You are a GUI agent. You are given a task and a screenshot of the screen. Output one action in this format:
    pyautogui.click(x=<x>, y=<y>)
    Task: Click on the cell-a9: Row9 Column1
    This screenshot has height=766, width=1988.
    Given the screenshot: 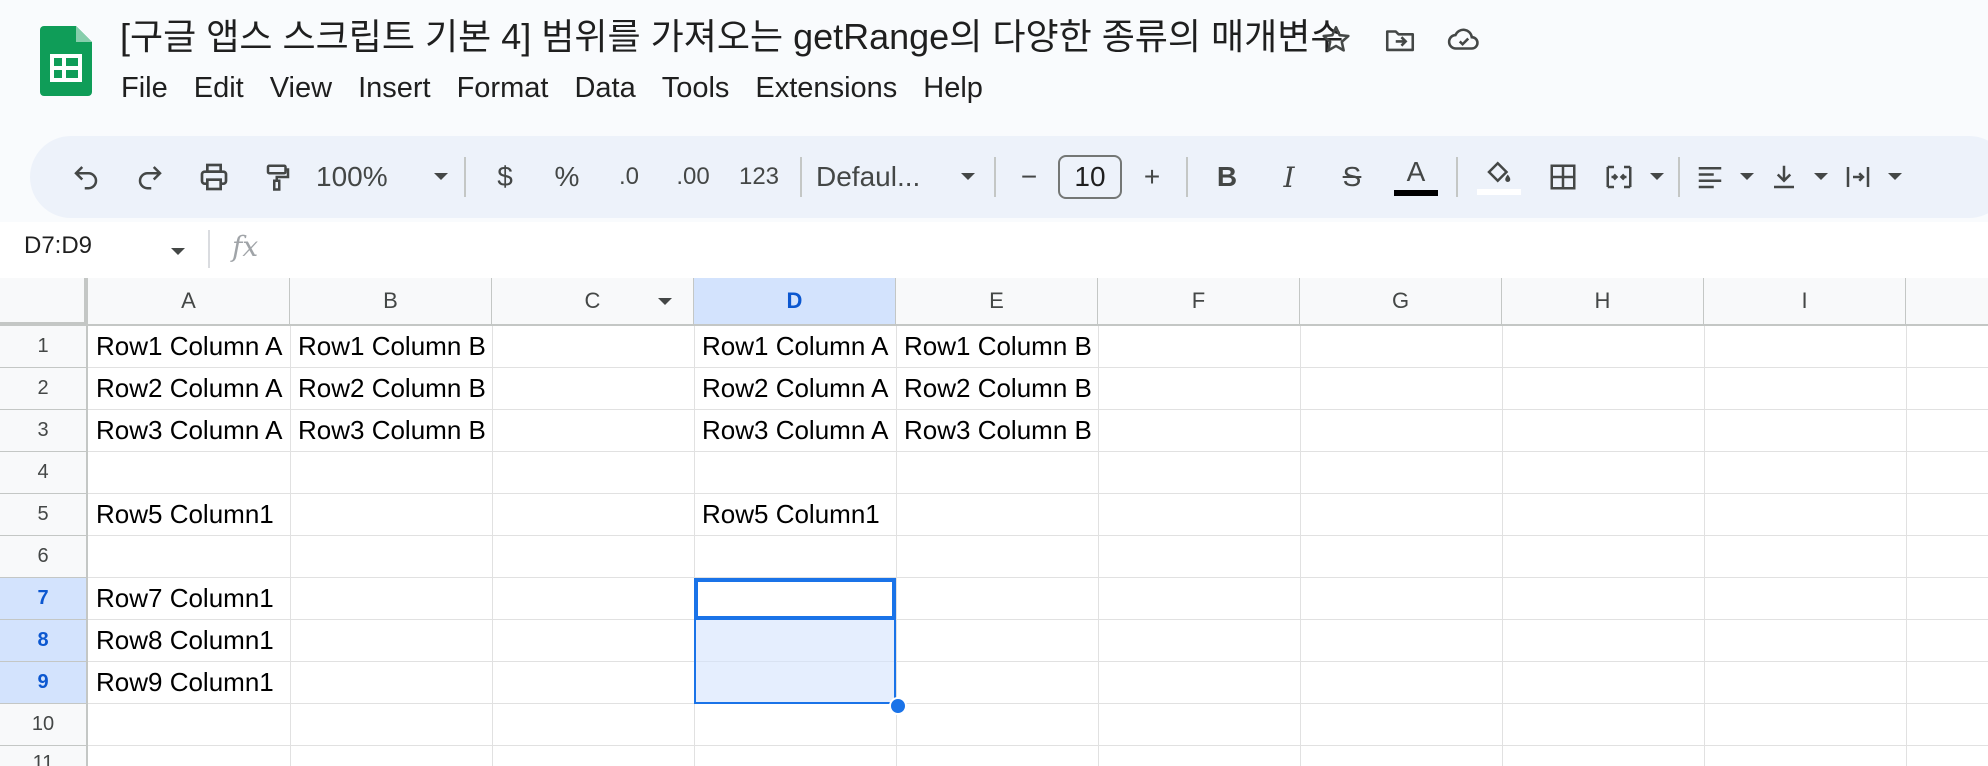 What is the action you would take?
    pyautogui.click(x=185, y=682)
    